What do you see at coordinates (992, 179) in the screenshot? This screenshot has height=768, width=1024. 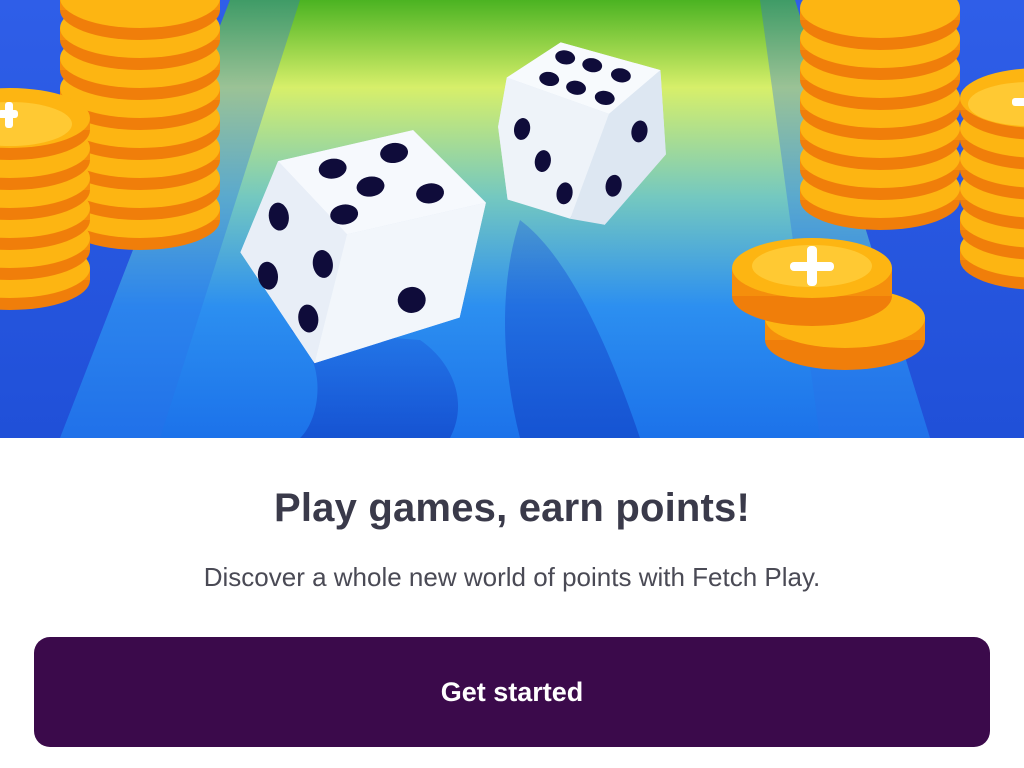 I see `coin-stack-right-edge-icon` at bounding box center [992, 179].